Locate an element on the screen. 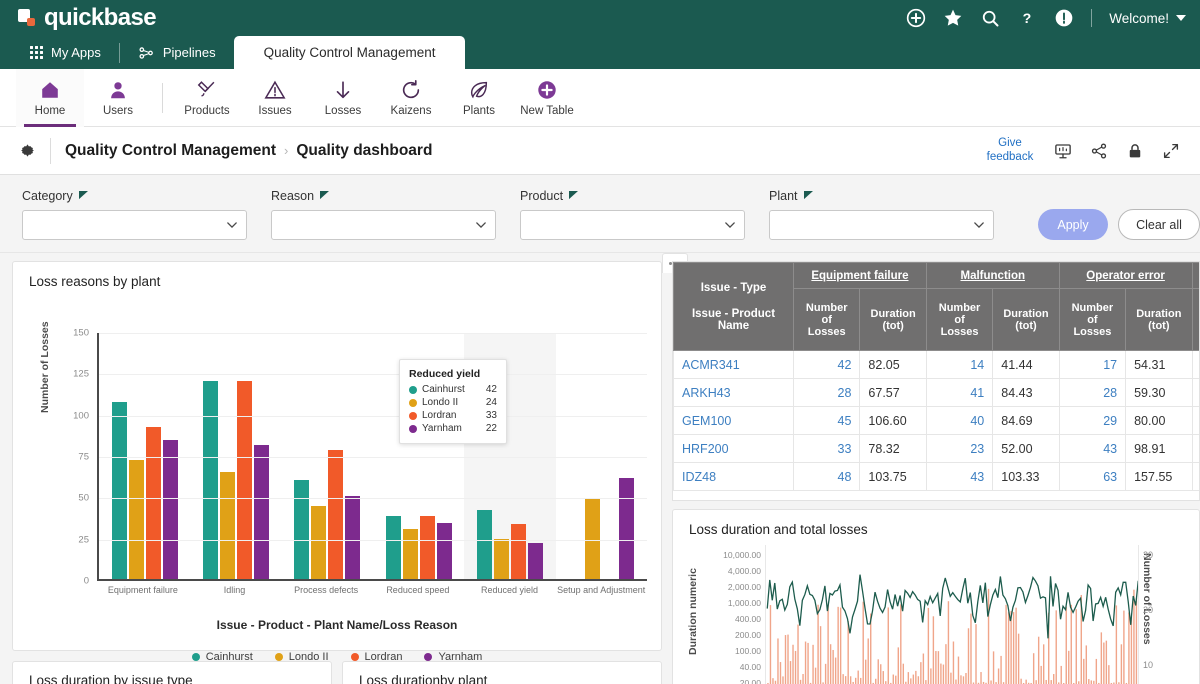  table-cell-number-of-losses: 41 is located at coordinates (959, 392).